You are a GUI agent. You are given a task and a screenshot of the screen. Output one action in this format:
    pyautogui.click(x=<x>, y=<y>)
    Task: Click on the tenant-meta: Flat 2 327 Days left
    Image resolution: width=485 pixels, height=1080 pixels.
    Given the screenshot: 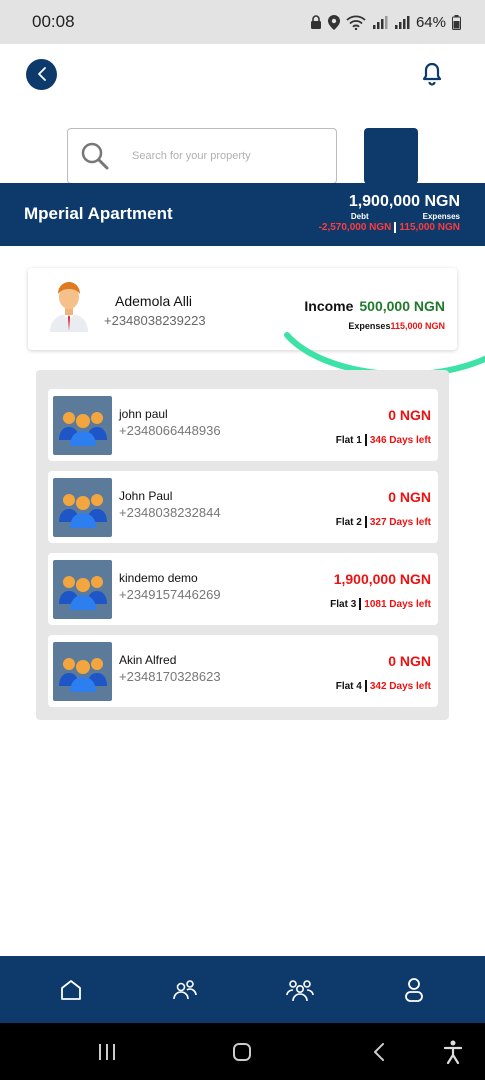 What is the action you would take?
    pyautogui.click(x=383, y=522)
    